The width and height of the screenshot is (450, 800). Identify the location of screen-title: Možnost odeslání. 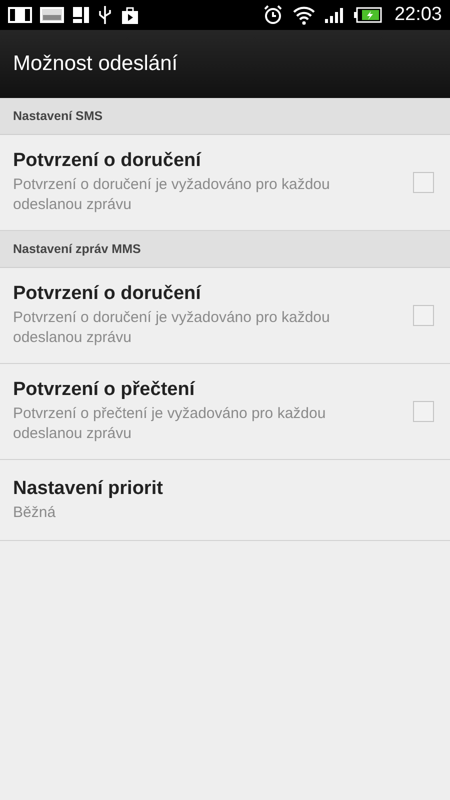
(95, 64).